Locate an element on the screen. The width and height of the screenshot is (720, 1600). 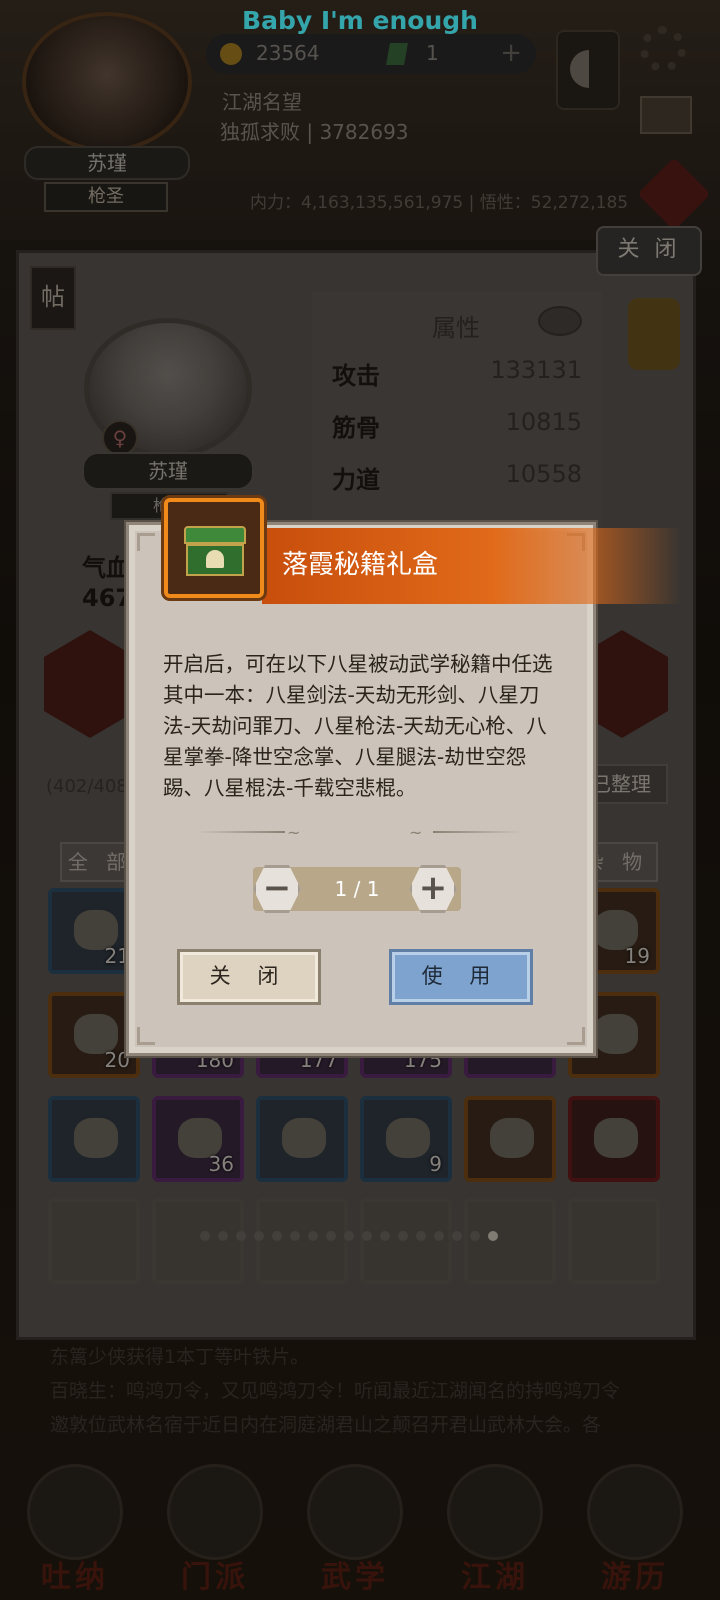
item-icon-frame is located at coordinates (214, 548).